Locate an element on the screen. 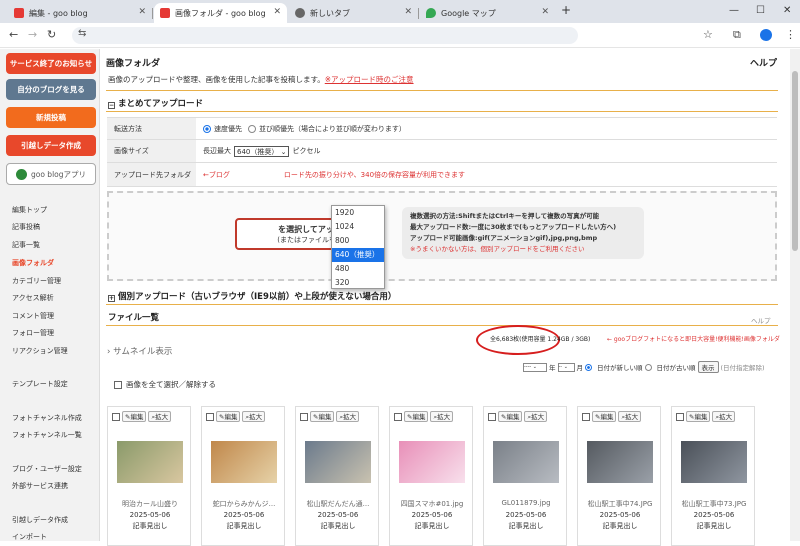 The height and width of the screenshot is (546, 800). sort-new-radio is located at coordinates (588, 367).